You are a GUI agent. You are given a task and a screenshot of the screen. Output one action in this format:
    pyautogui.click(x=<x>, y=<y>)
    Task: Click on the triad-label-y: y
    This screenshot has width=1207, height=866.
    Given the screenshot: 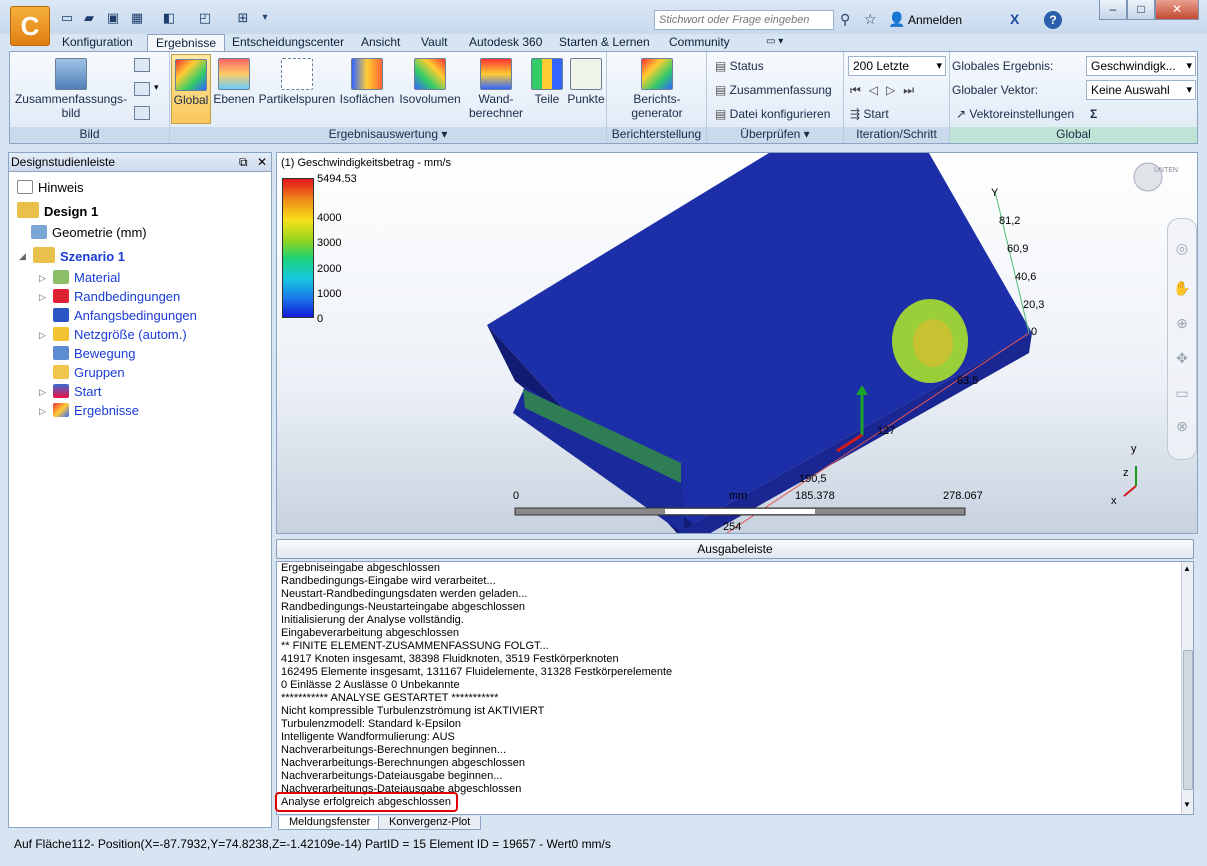 What is the action you would take?
    pyautogui.click(x=1134, y=449)
    